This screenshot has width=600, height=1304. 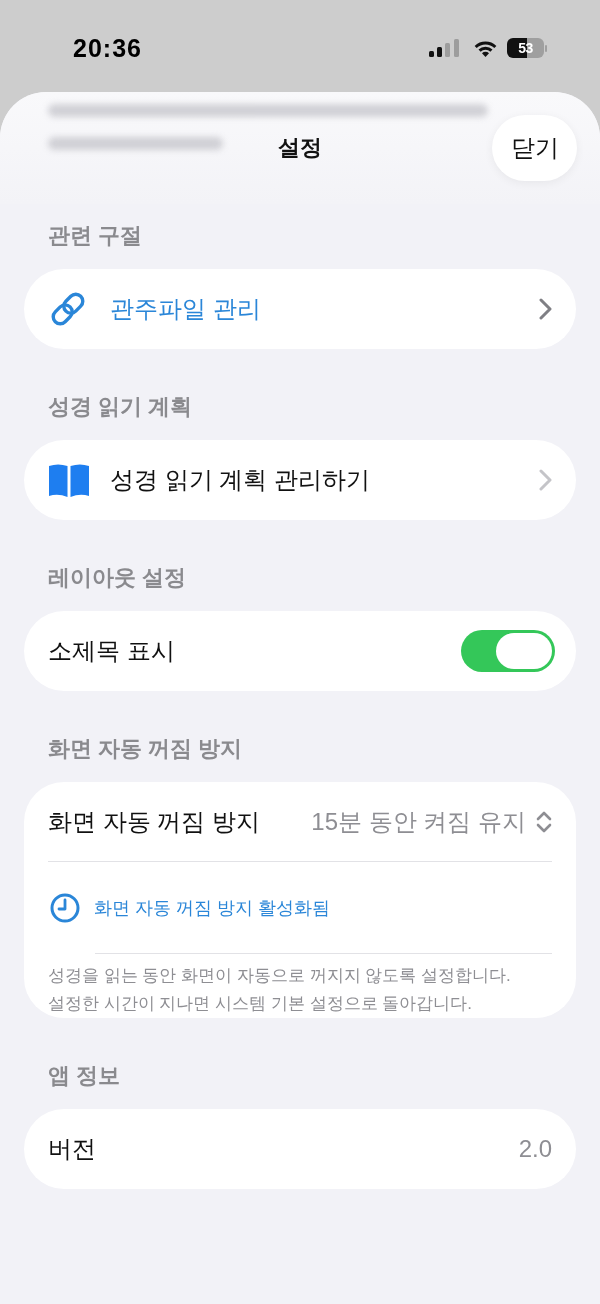 I want to click on status-time: 20:36, so click(x=107, y=48).